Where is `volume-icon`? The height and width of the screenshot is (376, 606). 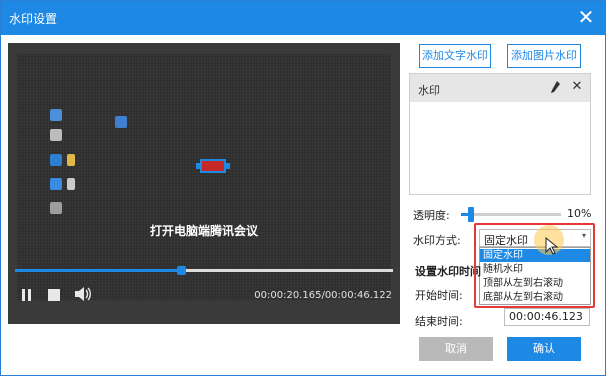 volume-icon is located at coordinates (83, 294).